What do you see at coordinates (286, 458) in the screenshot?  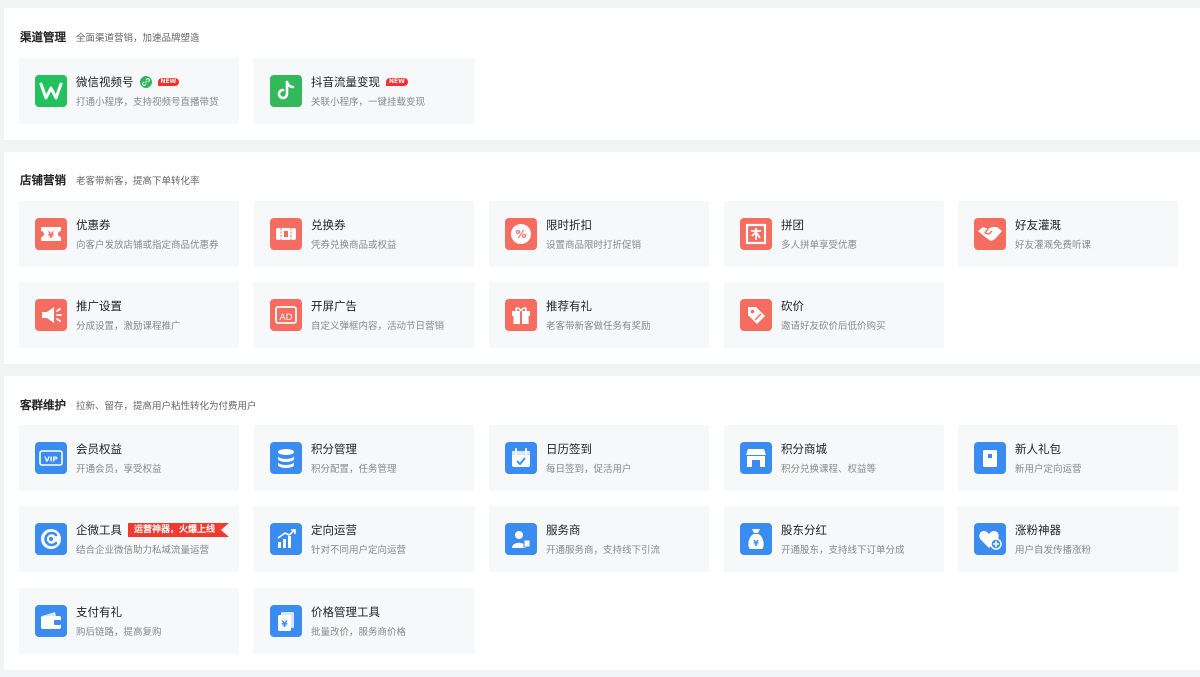 I see `coin-stack-icon` at bounding box center [286, 458].